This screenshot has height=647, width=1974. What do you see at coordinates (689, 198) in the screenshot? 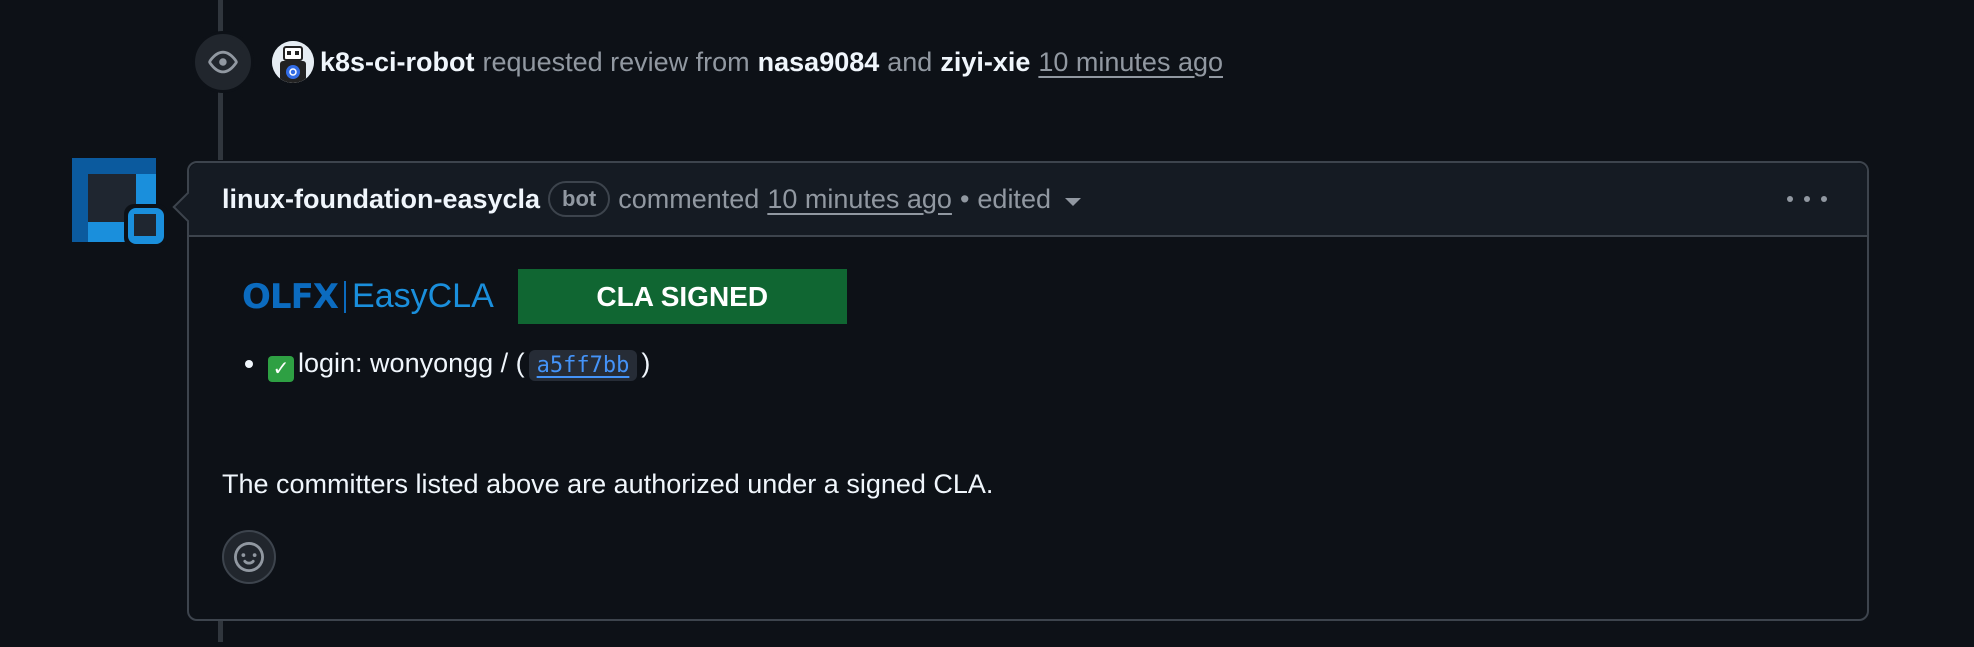
I see `comment-action: commented` at bounding box center [689, 198].